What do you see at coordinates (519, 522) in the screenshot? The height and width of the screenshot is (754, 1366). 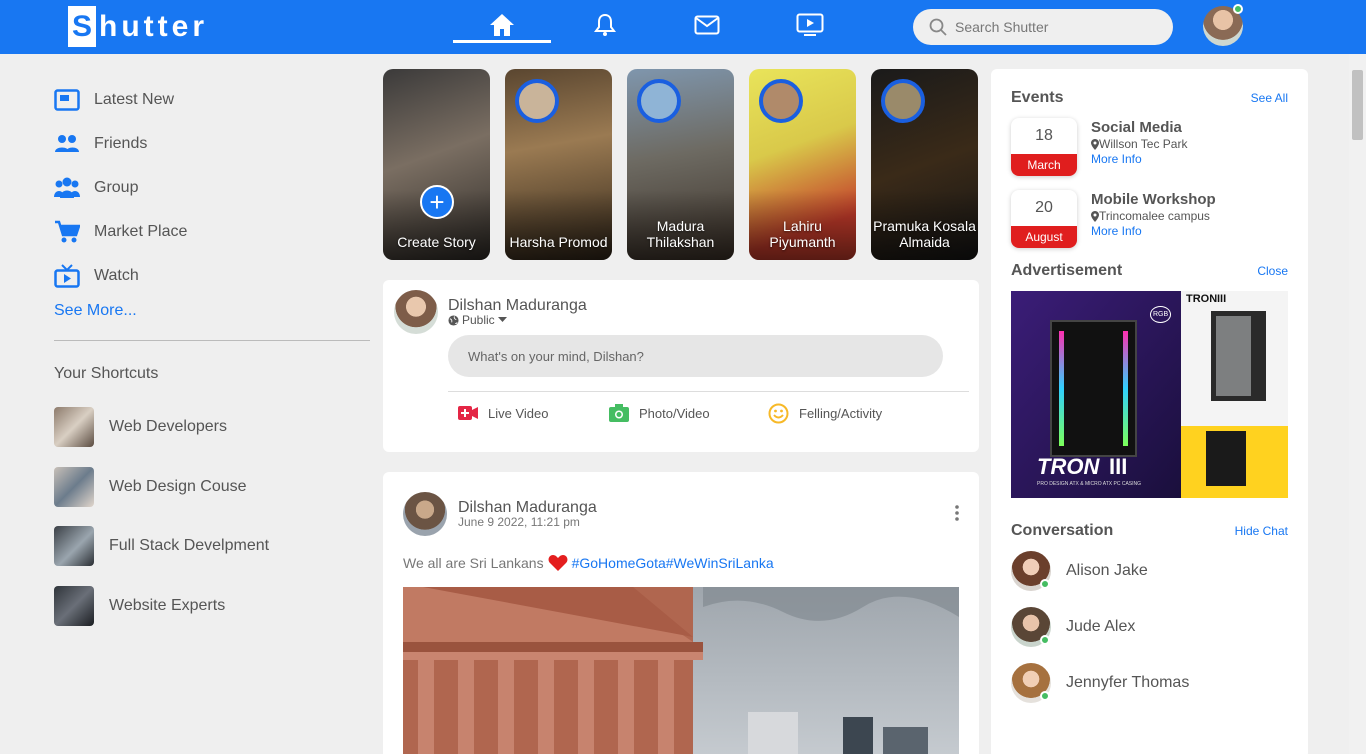 I see `post-timestamp: June 9 2022, 11:21 pm` at bounding box center [519, 522].